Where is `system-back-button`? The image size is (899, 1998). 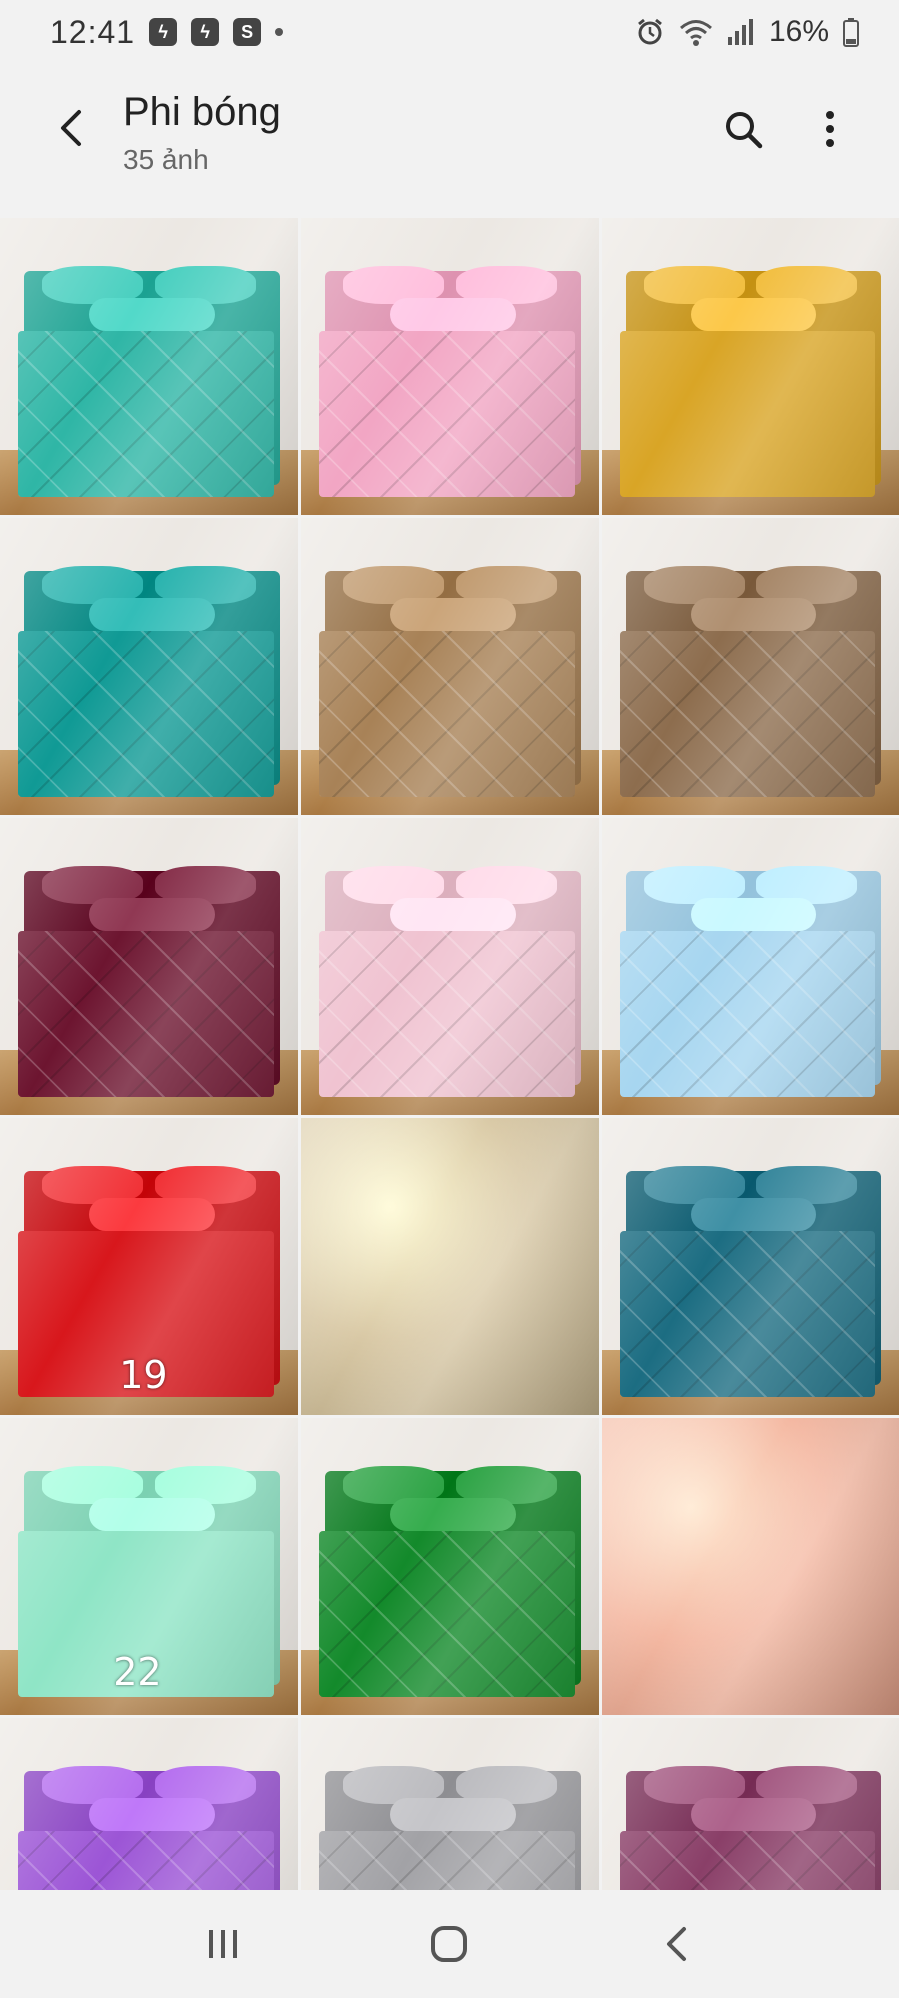
system-back-button is located at coordinates (676, 1944).